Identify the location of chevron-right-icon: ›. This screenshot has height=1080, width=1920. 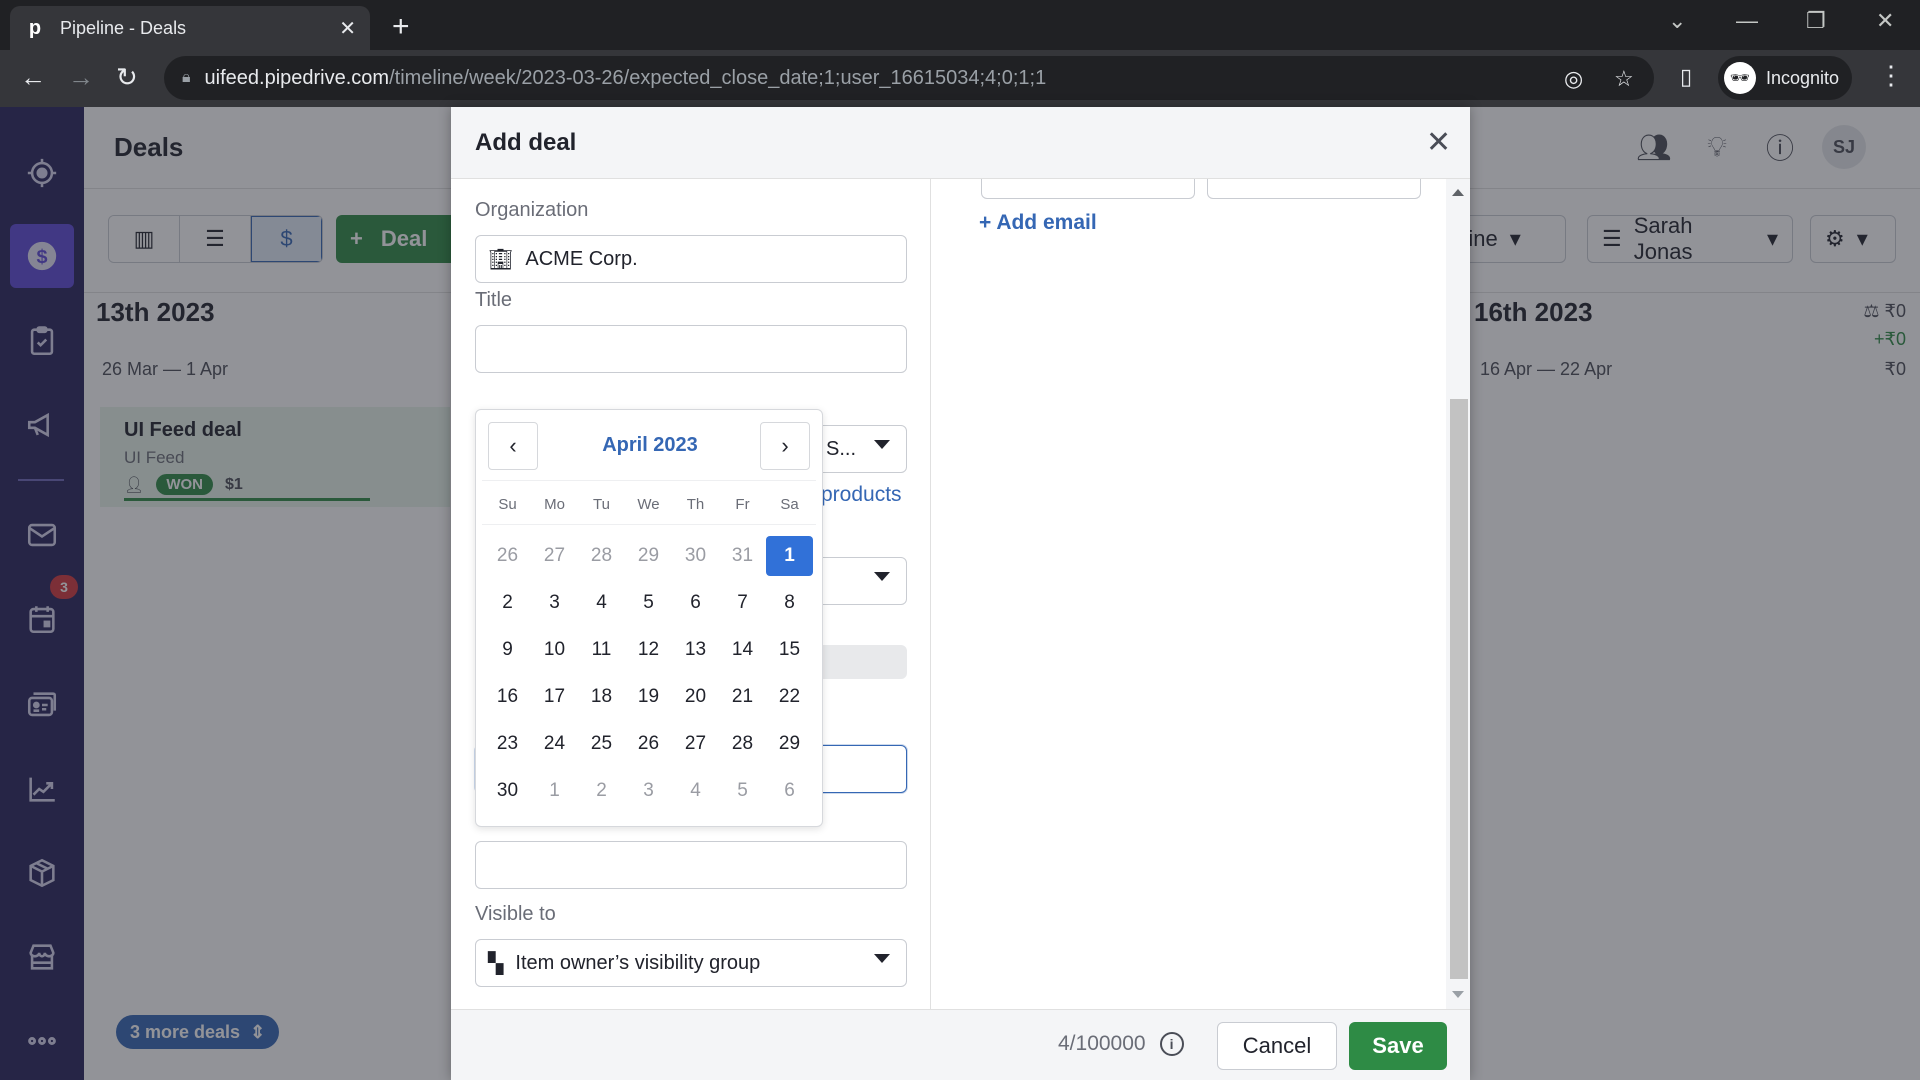
(785, 445).